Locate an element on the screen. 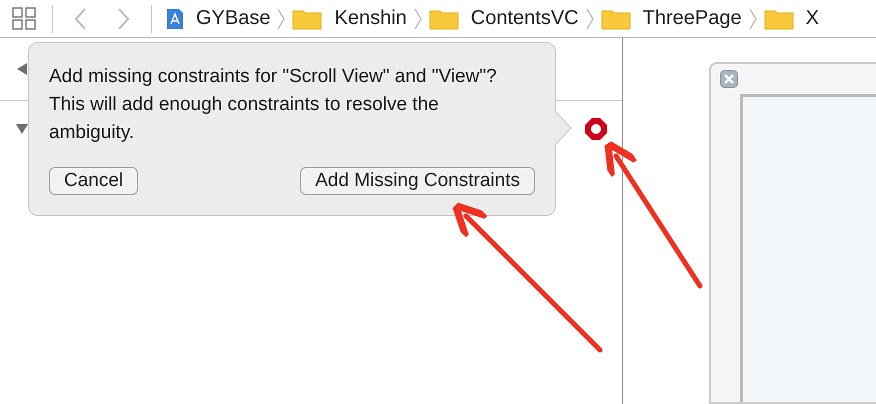  breadcrumb-item: GYBase is located at coordinates (233, 18).